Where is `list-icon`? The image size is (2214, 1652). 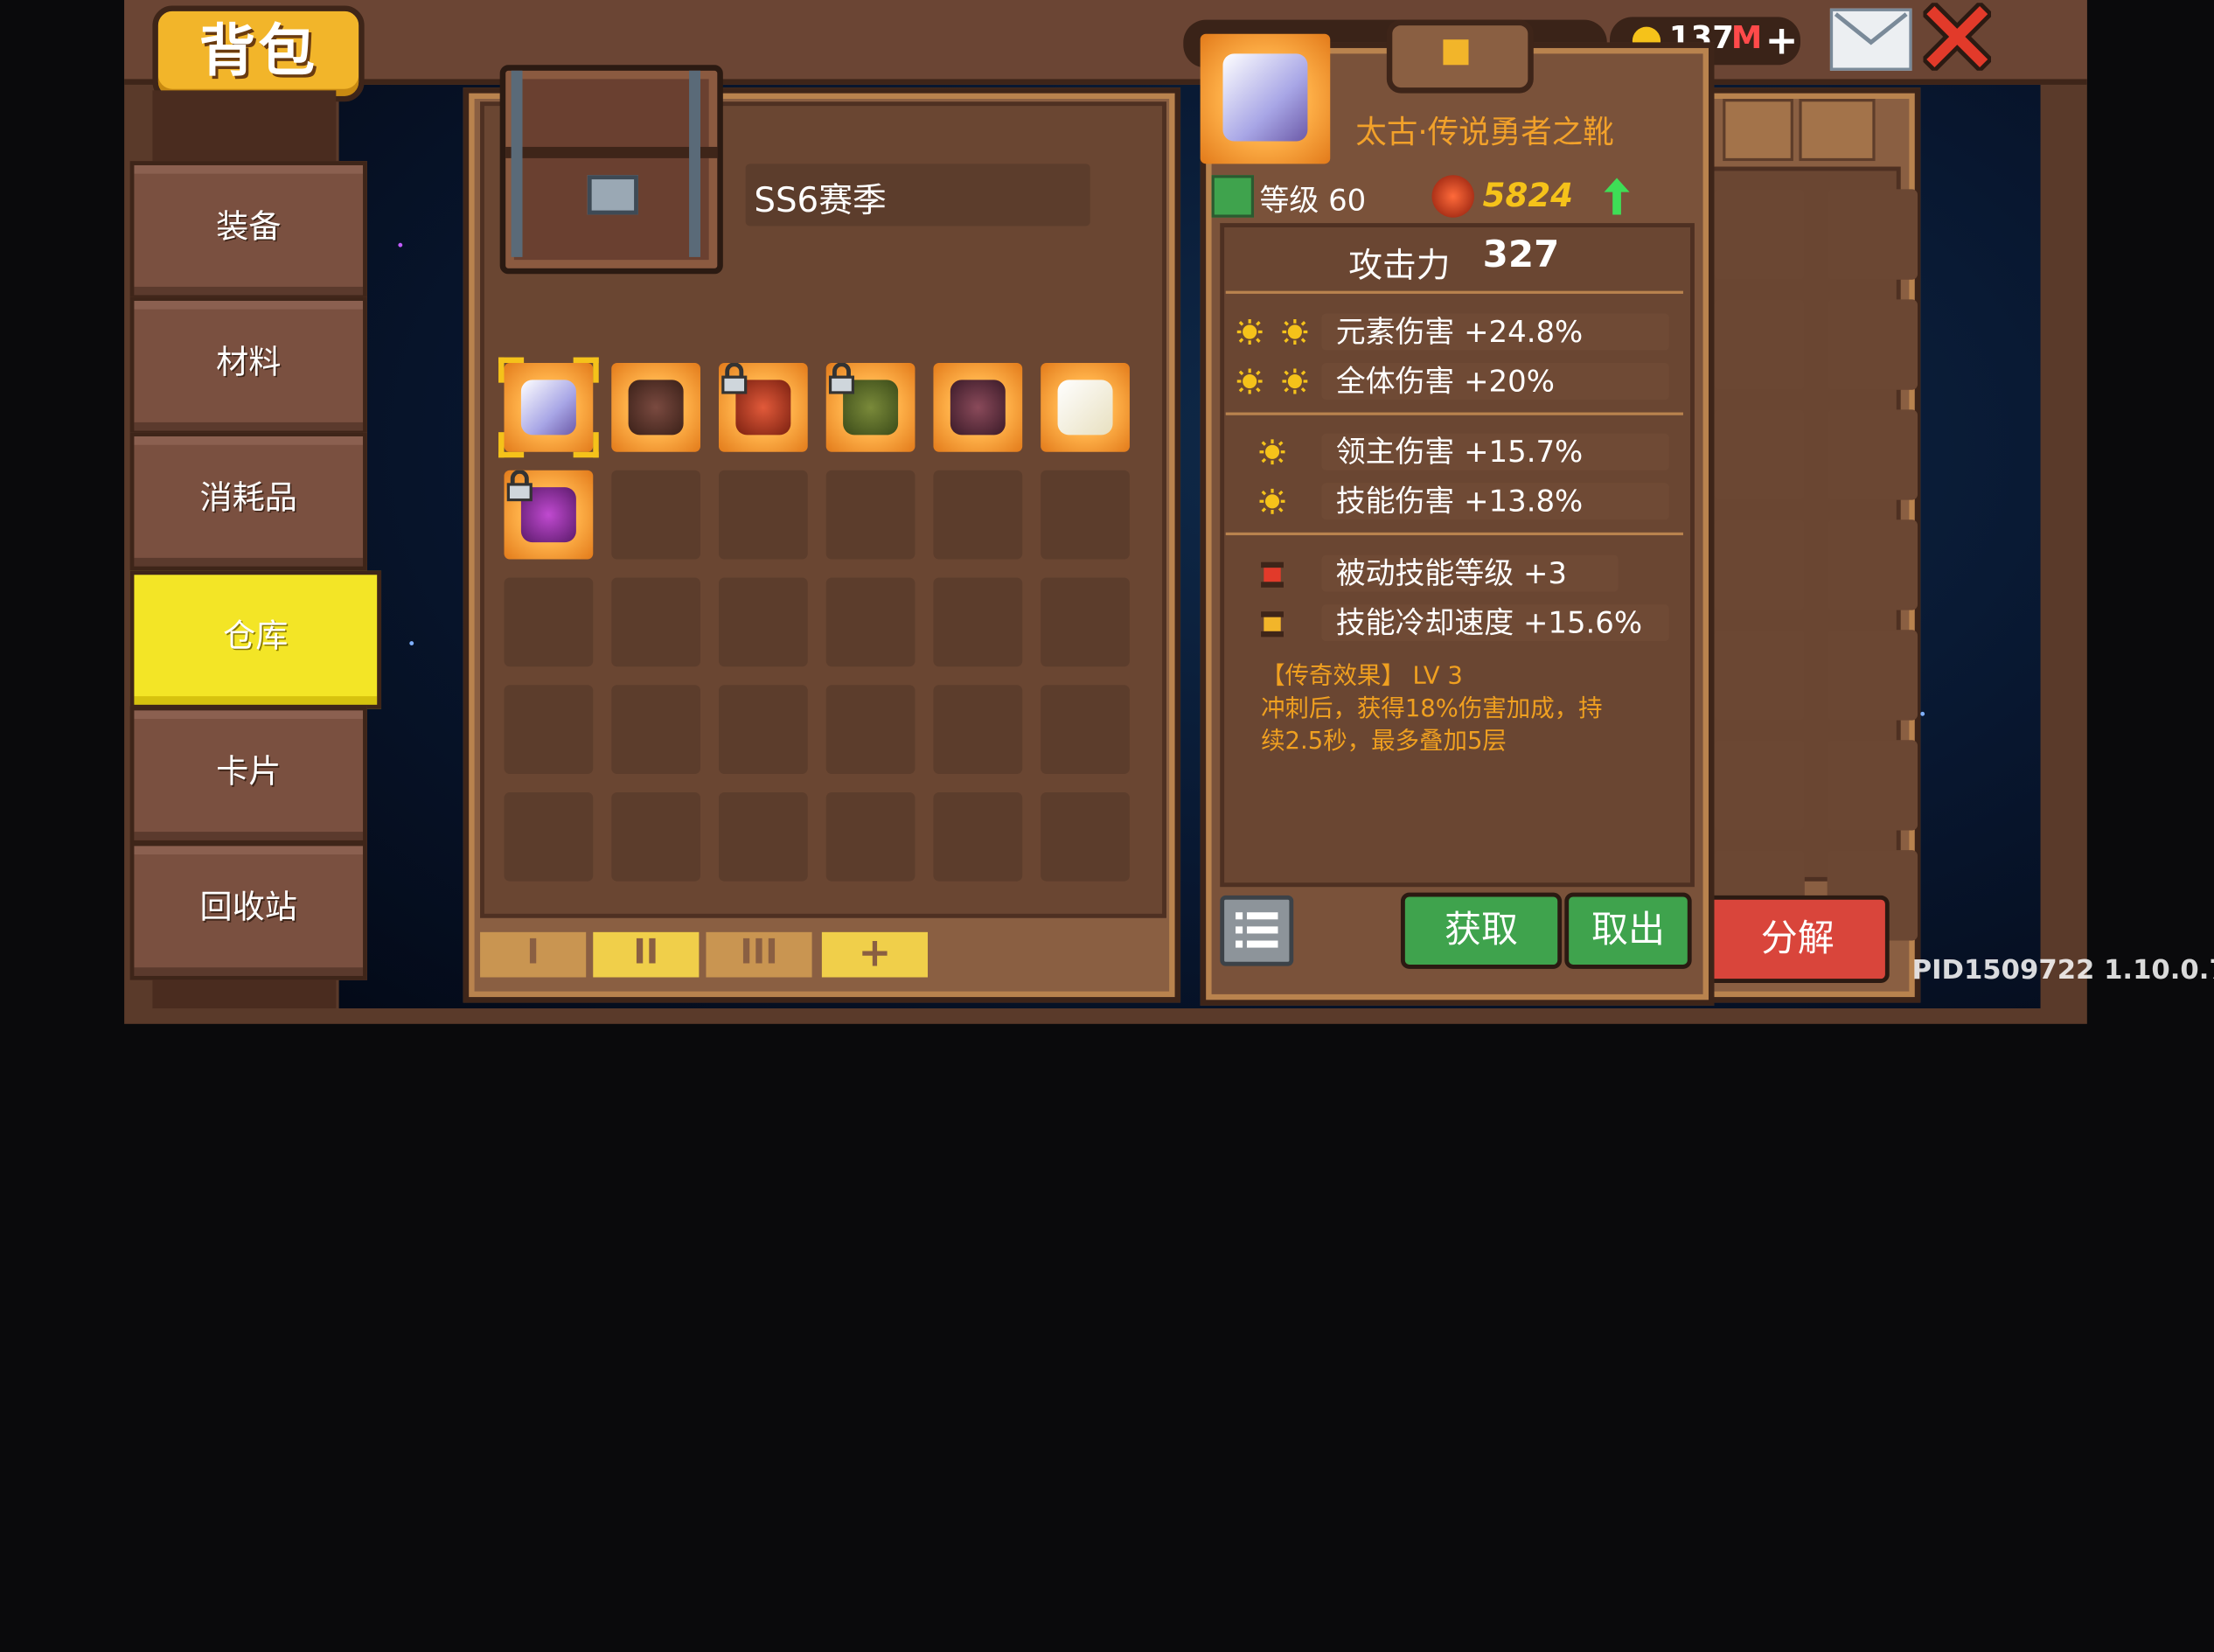
list-icon is located at coordinates (1257, 930).